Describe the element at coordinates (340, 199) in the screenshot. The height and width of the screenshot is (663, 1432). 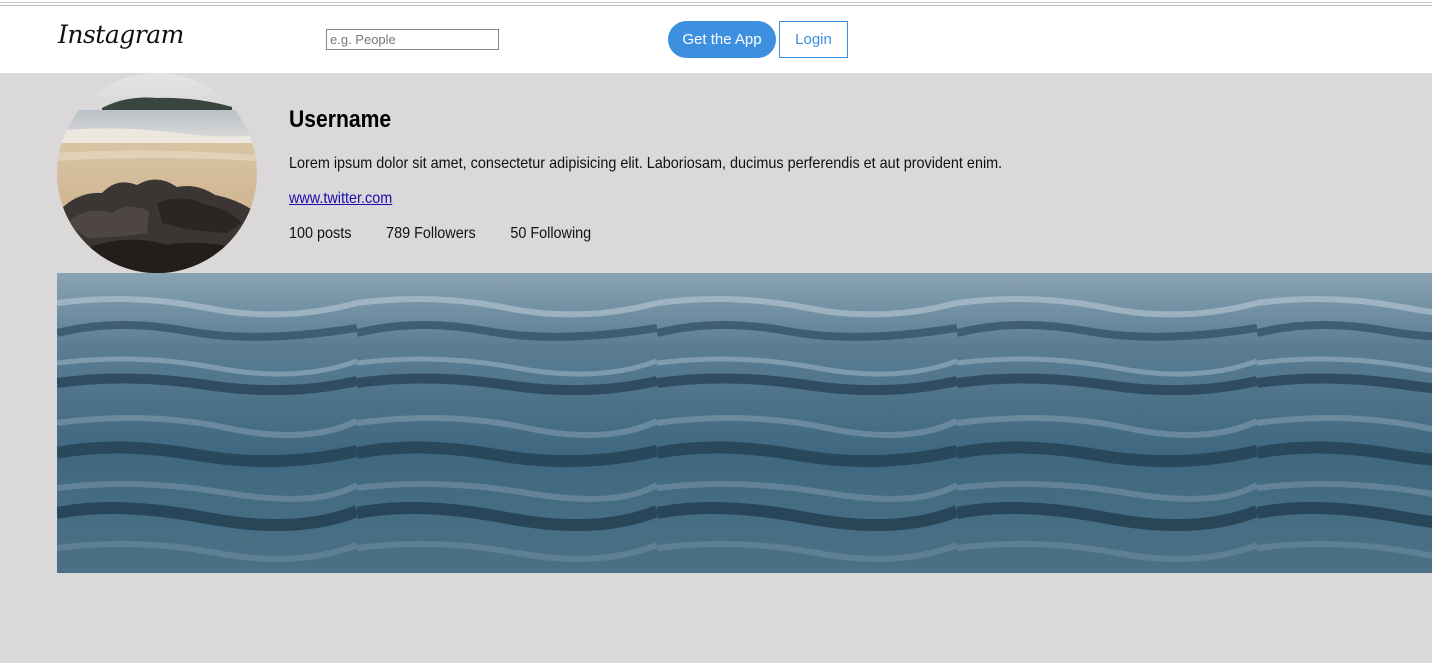
I see `profile-website-link: www.twitter.com` at that location.